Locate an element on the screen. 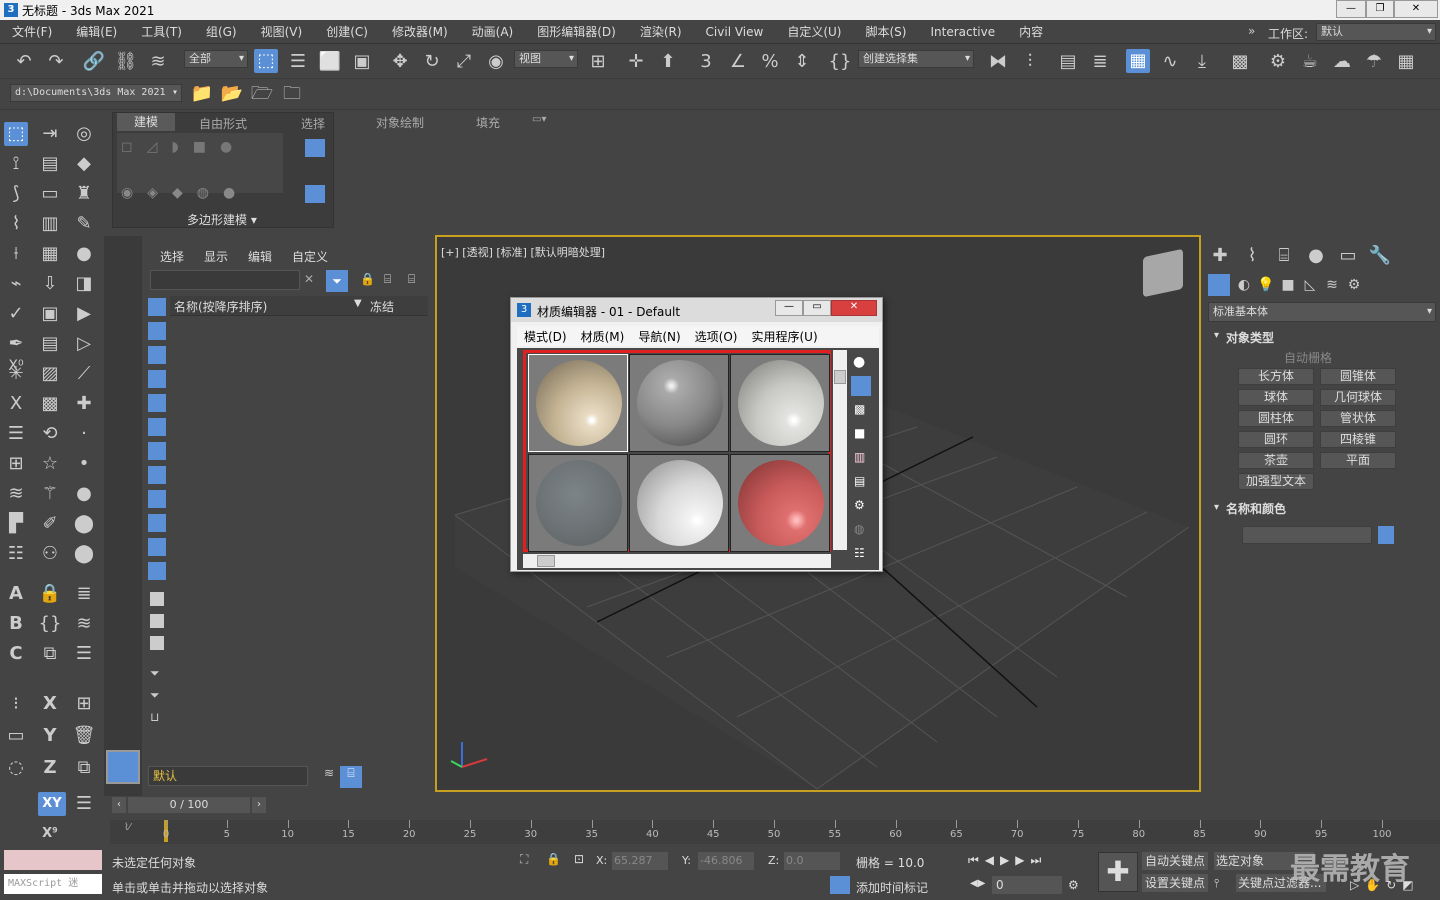  ribbon-side-tool-icon is located at coordinates (315, 148).